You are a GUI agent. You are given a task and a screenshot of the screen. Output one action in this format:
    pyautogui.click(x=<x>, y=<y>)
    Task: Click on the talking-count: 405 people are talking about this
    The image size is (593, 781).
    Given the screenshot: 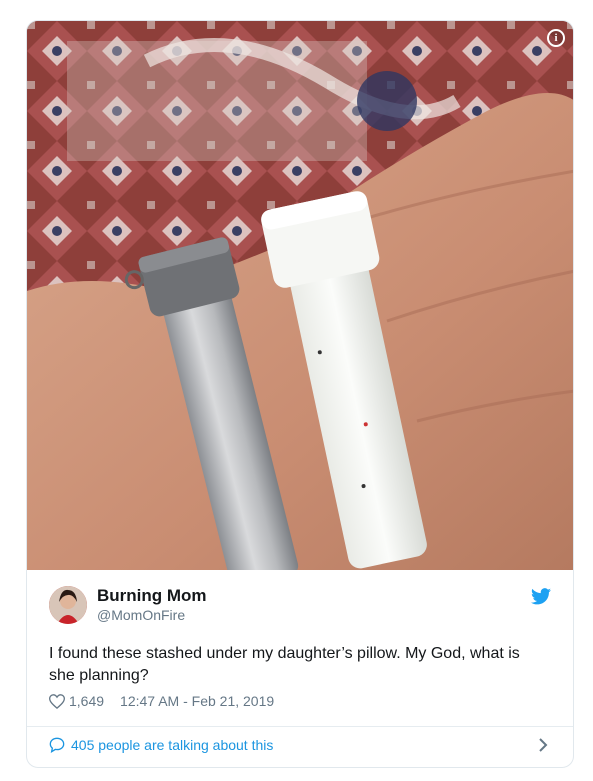 What is the action you would take?
    pyautogui.click(x=172, y=745)
    